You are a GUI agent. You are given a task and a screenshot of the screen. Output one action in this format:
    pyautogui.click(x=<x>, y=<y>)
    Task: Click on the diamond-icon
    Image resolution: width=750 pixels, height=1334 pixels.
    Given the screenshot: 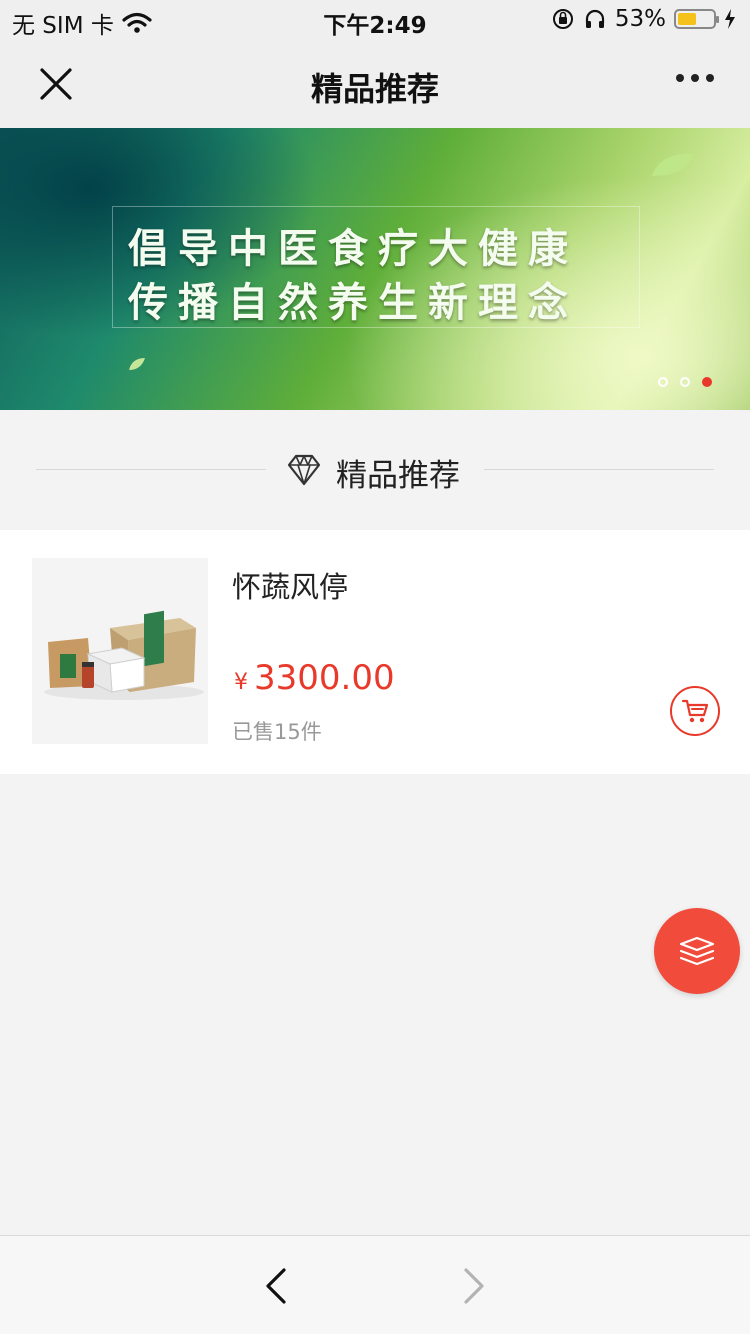 What is the action you would take?
    pyautogui.click(x=304, y=470)
    